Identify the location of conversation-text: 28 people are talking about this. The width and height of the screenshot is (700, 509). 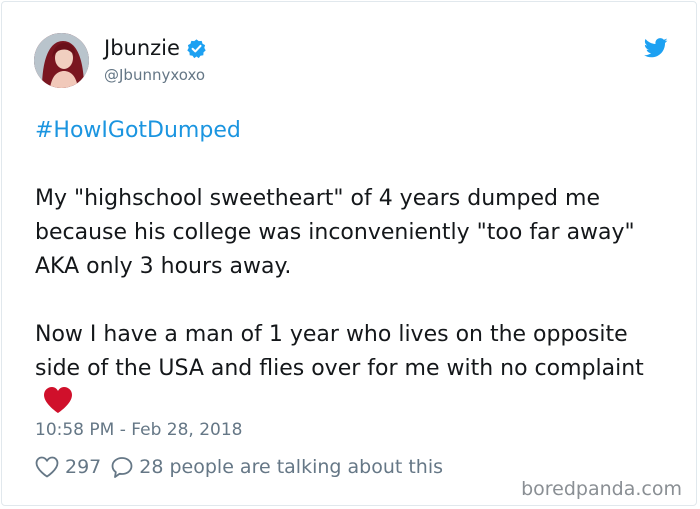
(291, 467).